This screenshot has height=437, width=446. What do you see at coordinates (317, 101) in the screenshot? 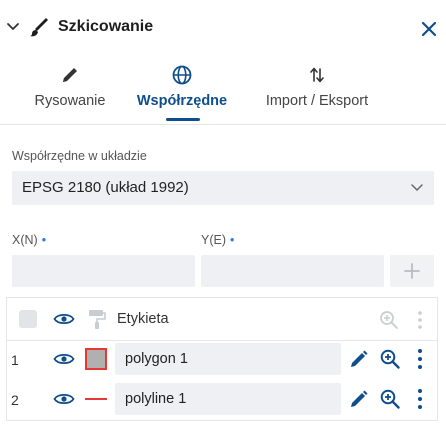
I see `tab-label: Import / Eksport` at bounding box center [317, 101].